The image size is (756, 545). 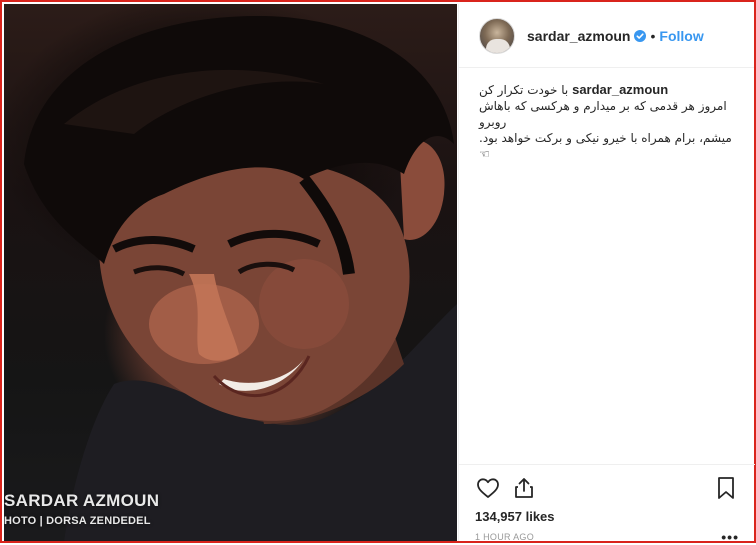 What do you see at coordinates (607, 504) in the screenshot?
I see `post-actions: 134,957 likes 1 HOUR AGO •••` at bounding box center [607, 504].